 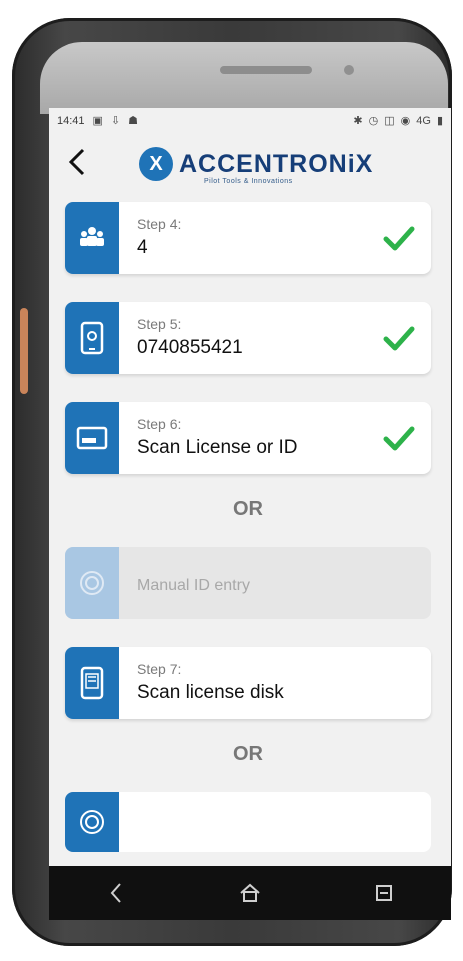 What do you see at coordinates (248, 181) in the screenshot?
I see `logo-tagline: Pilot Tools & Innovations` at bounding box center [248, 181].